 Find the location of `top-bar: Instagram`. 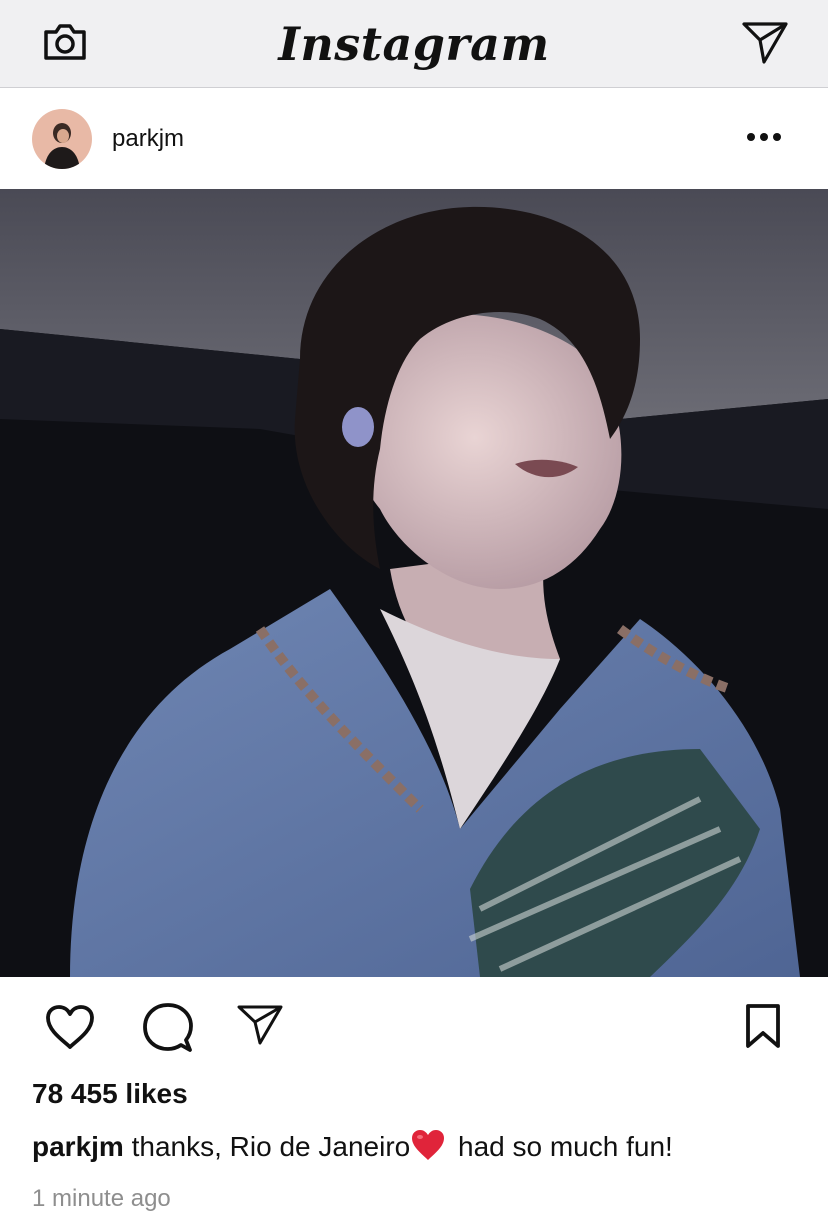

top-bar: Instagram is located at coordinates (414, 44).